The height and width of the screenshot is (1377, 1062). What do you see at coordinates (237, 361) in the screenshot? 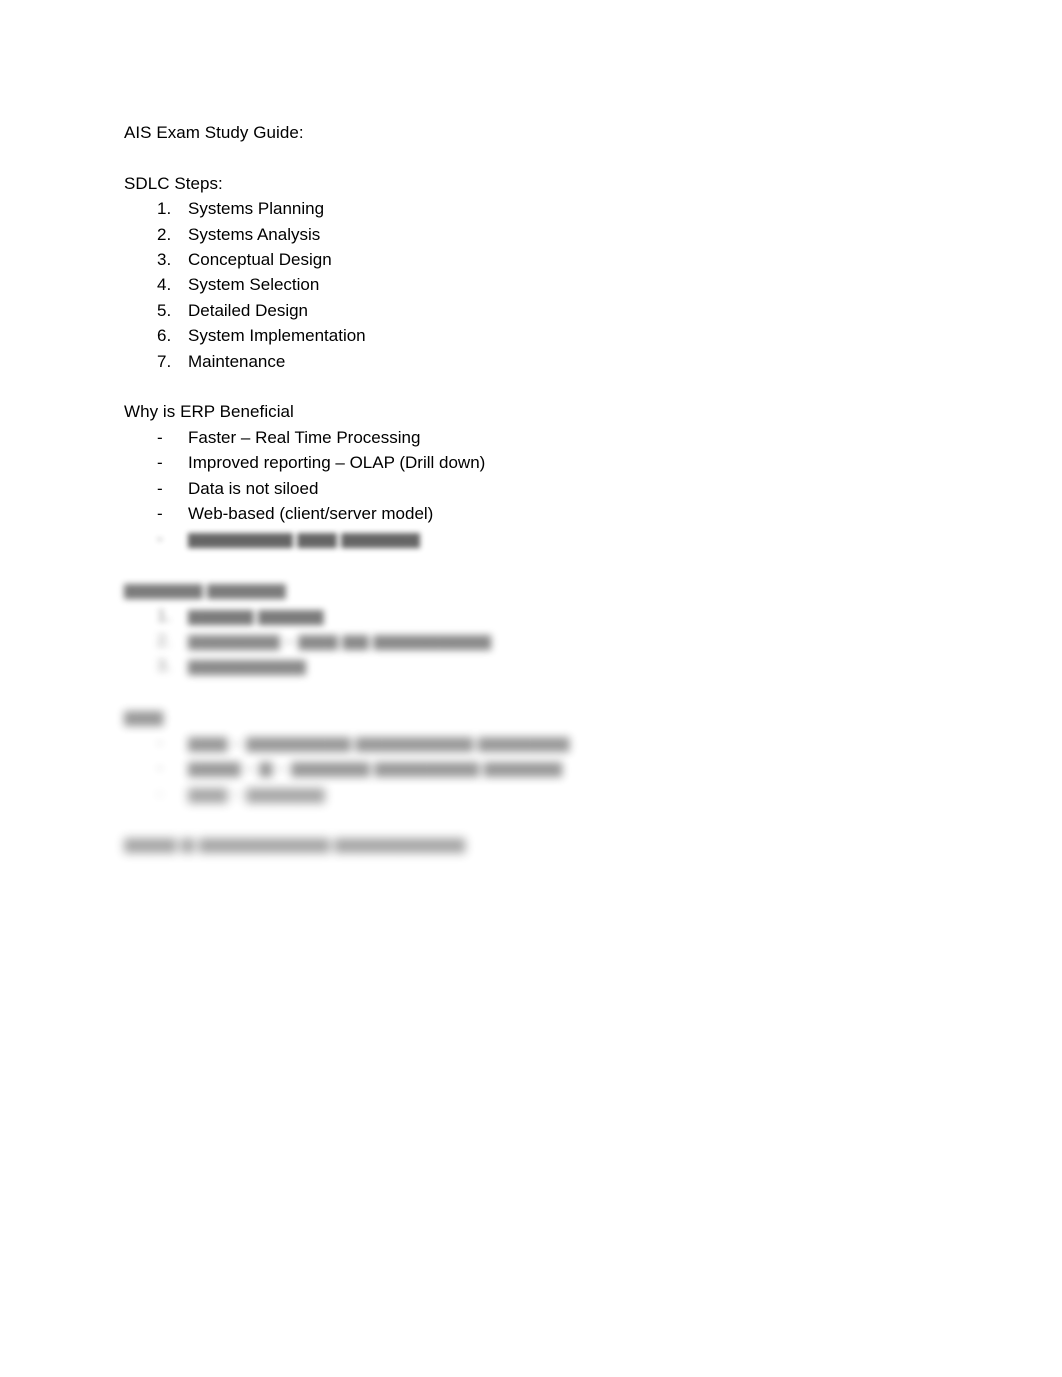
I see `list-item-label: Maintenance` at bounding box center [237, 361].